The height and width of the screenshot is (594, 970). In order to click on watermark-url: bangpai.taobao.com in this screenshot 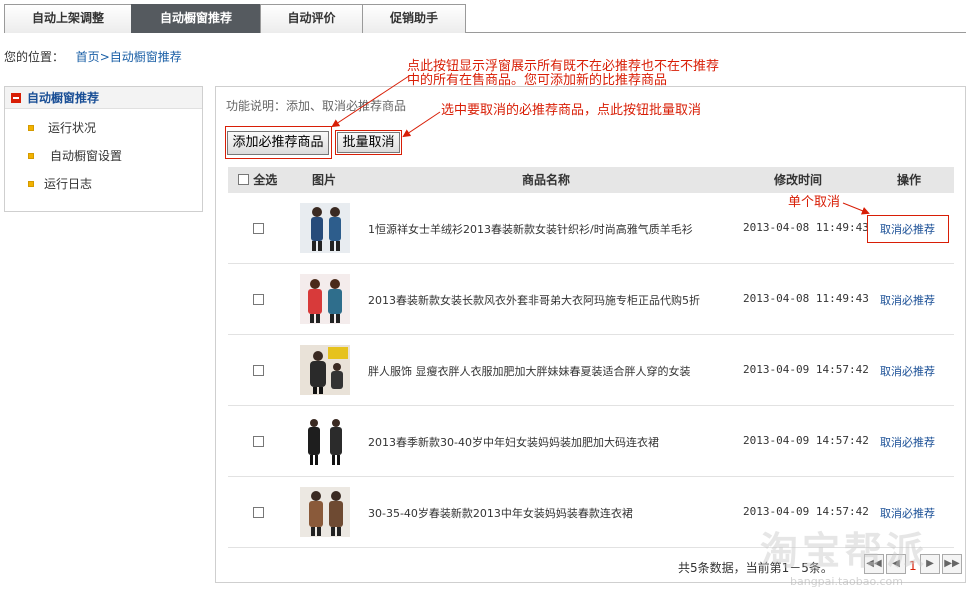, I will do `click(846, 581)`.